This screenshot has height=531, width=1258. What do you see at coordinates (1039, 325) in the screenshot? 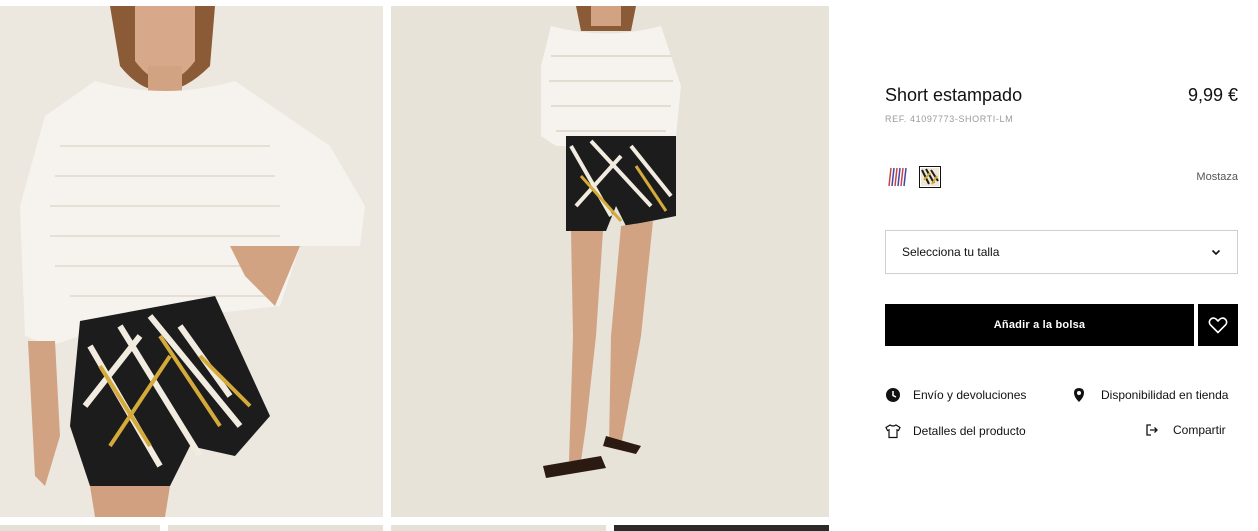
I see `add-to-bag-button: Añadir a la bolsa` at bounding box center [1039, 325].